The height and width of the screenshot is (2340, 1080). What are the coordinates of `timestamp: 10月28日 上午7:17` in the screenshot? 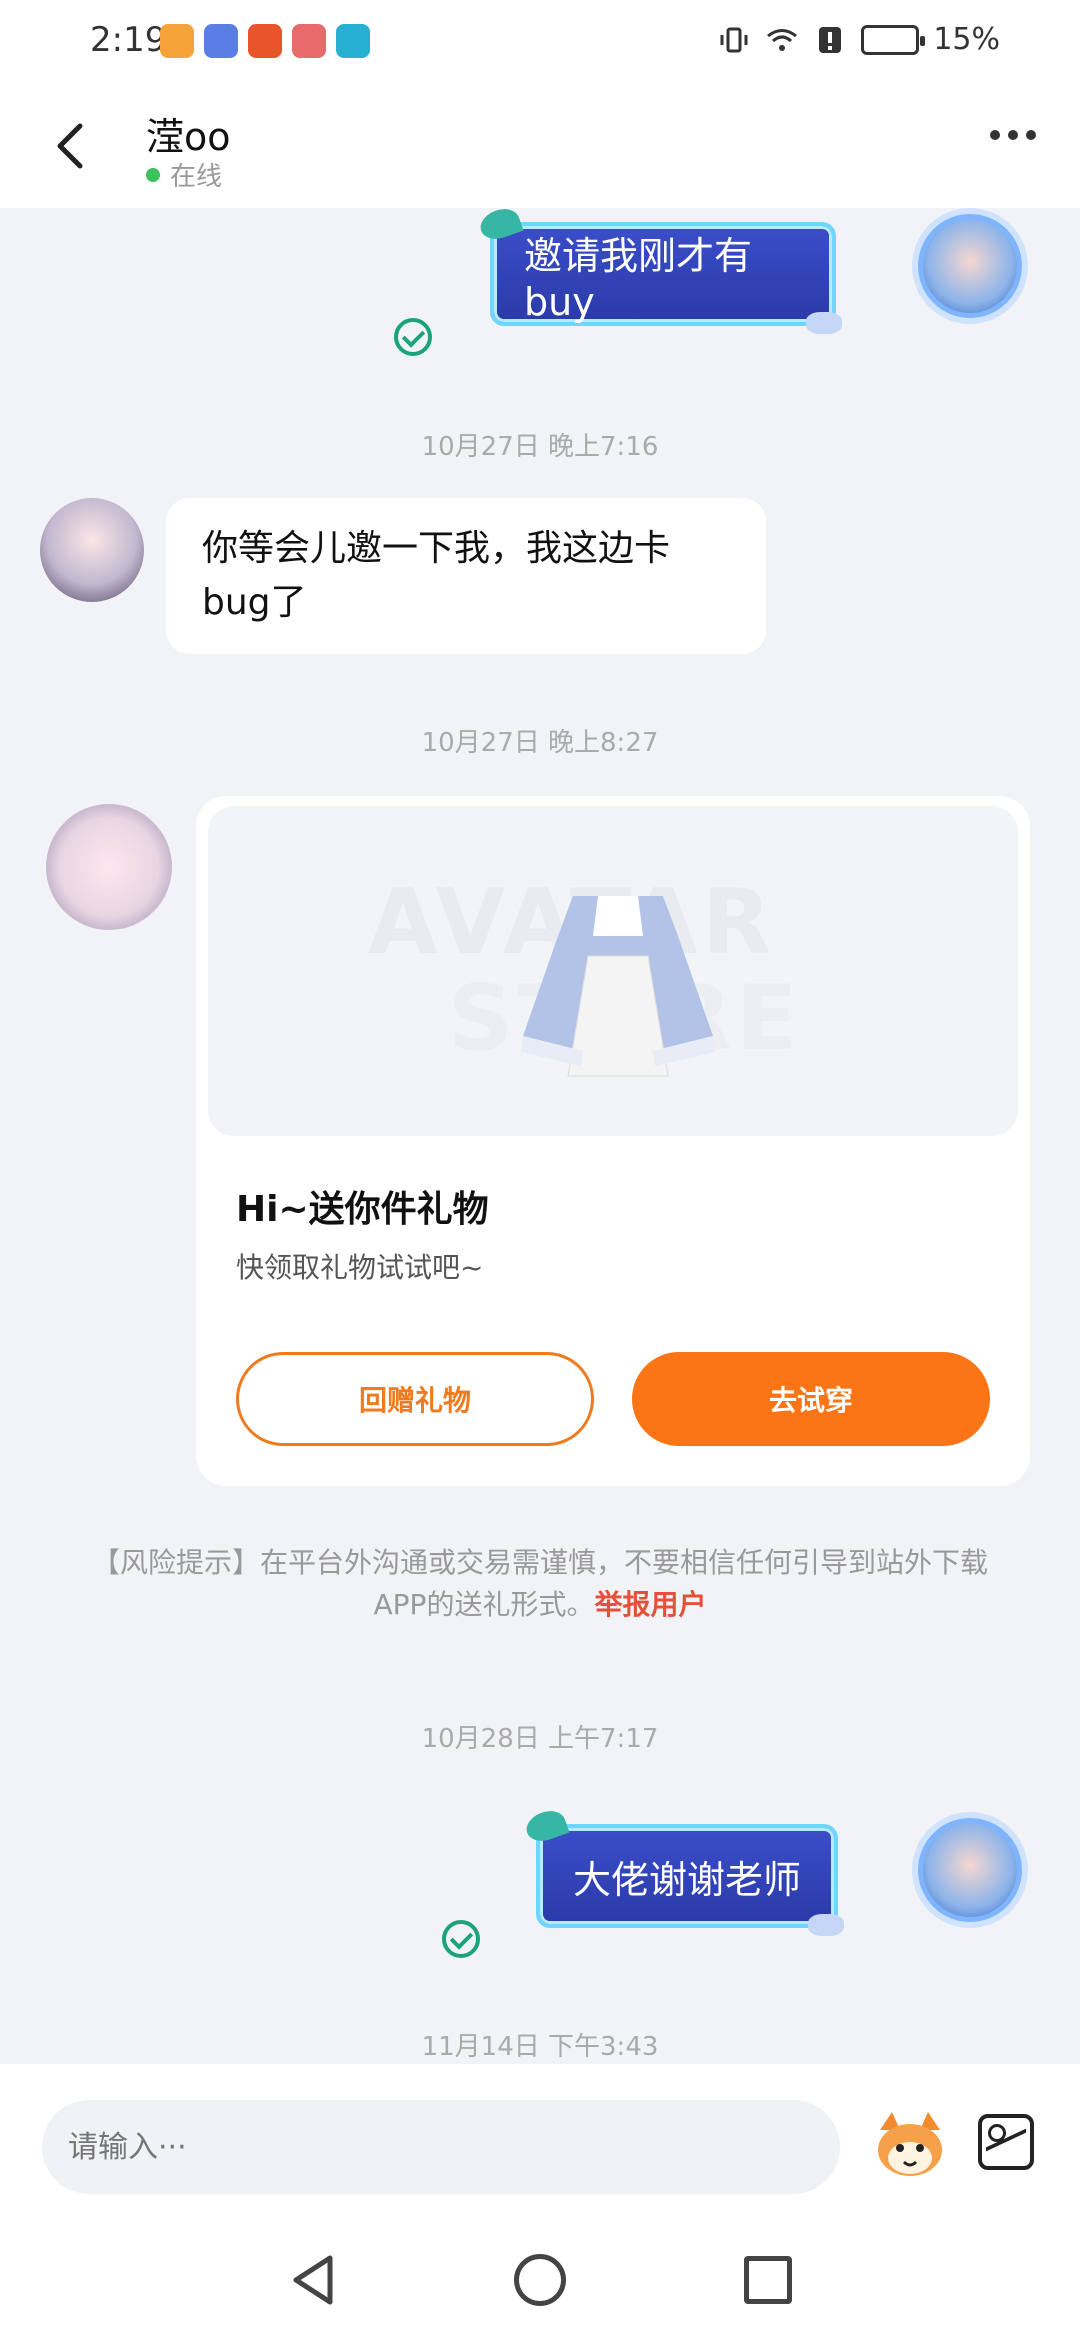 It's located at (540, 1739).